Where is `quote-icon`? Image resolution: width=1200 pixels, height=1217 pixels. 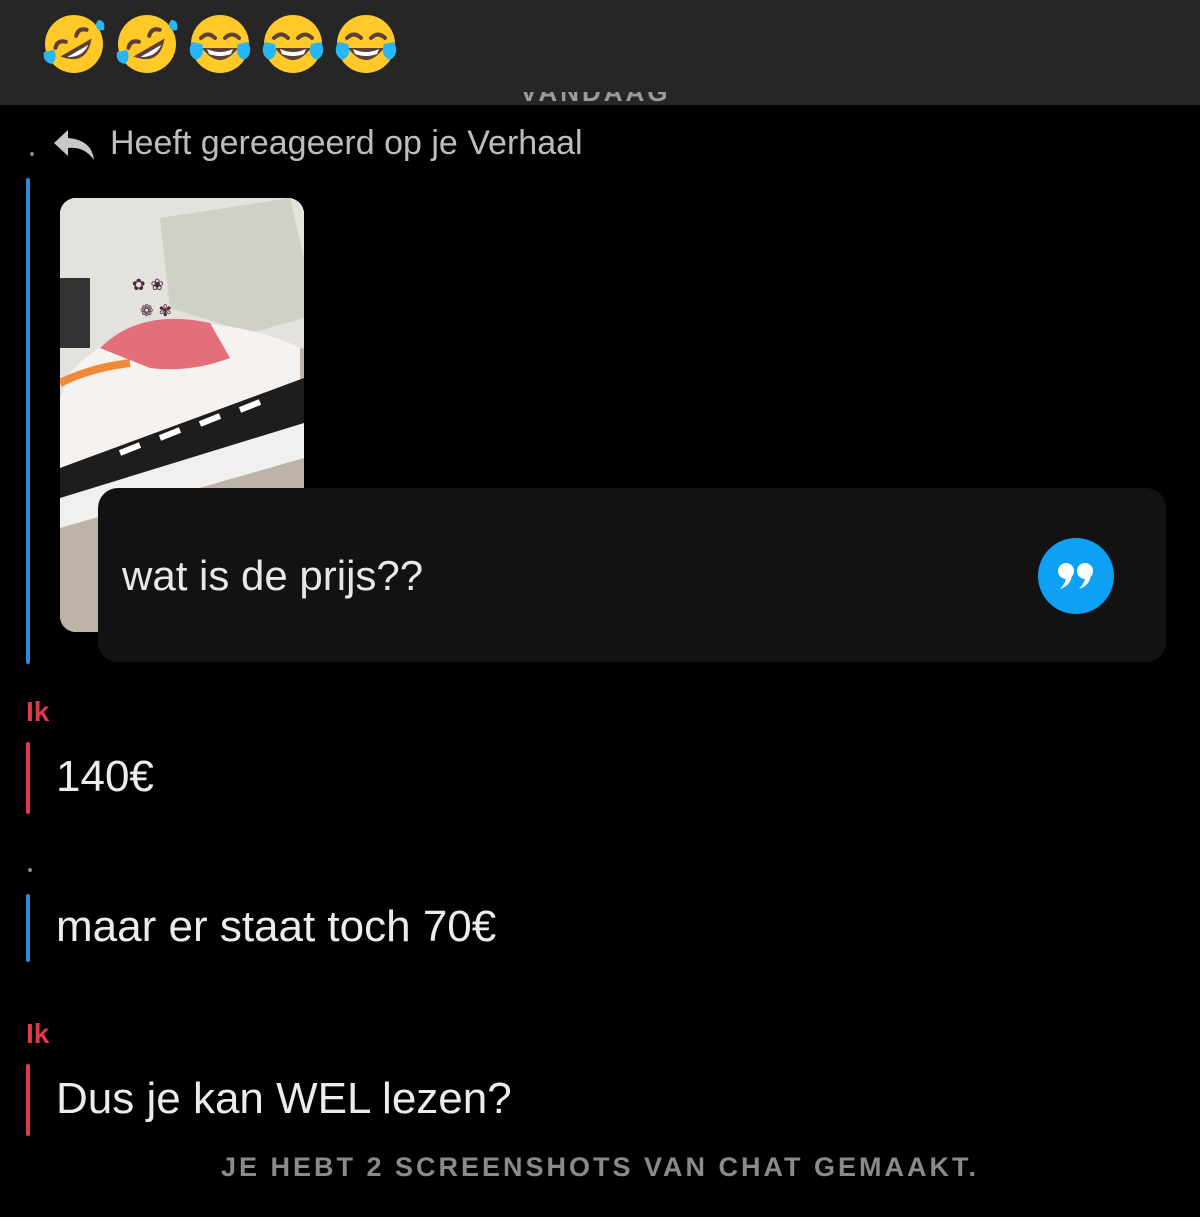 quote-icon is located at coordinates (1075, 576).